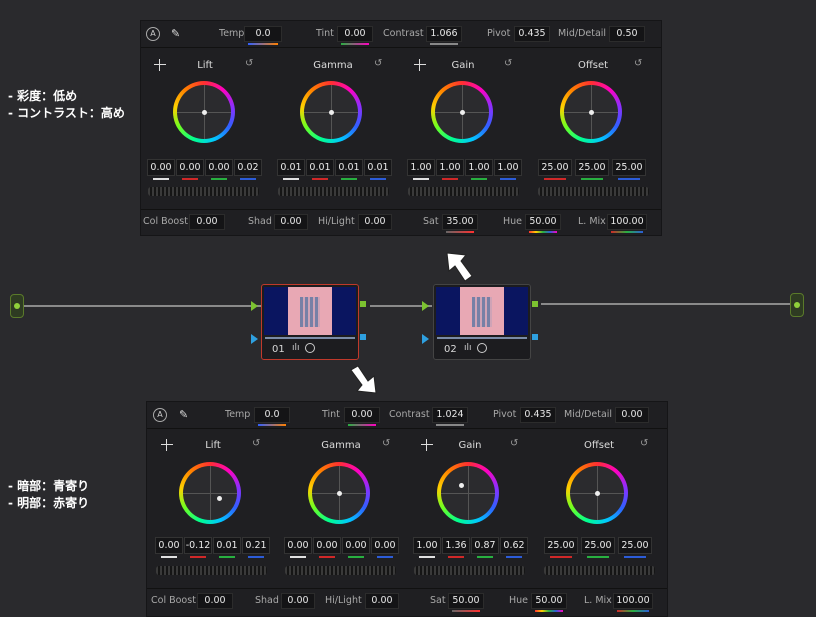  I want to click on wheel-title-gain: Gain, so click(463, 65).